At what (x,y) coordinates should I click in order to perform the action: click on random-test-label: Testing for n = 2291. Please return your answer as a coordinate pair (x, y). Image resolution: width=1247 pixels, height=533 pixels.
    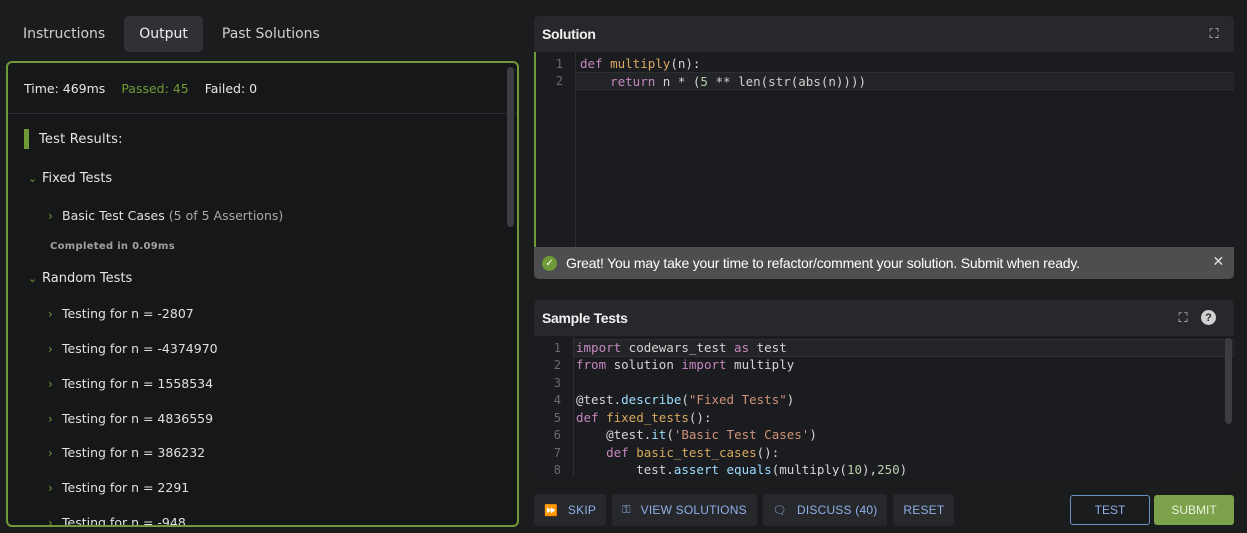
    Looking at the image, I should click on (126, 487).